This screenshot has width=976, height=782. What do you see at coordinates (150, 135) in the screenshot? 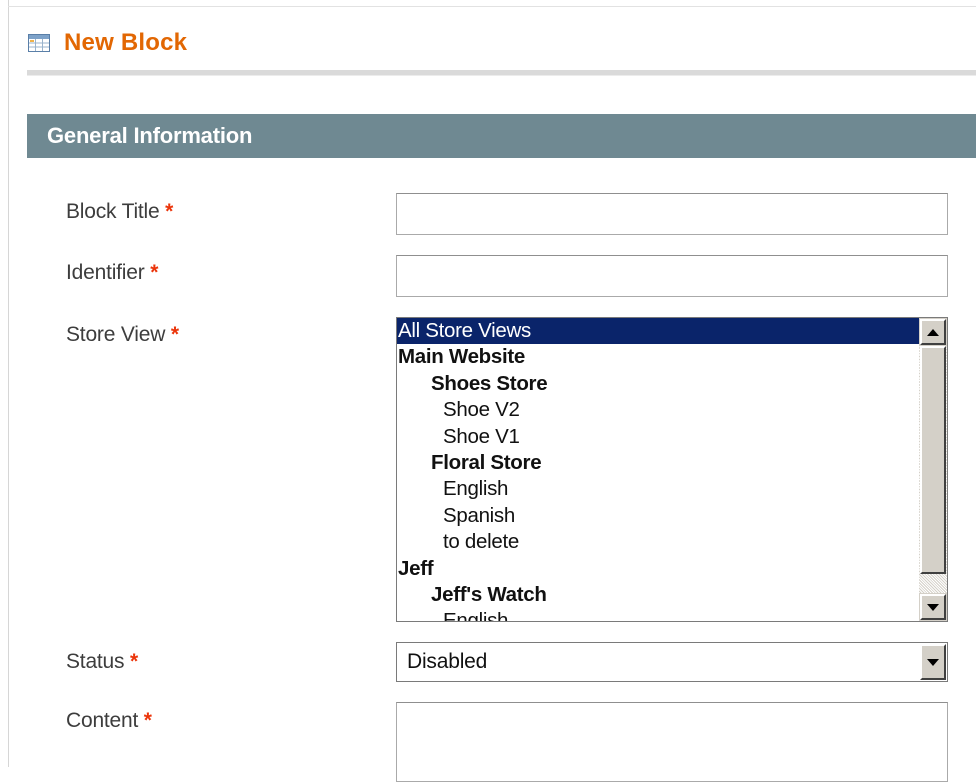
I see `section-title: General Information` at bounding box center [150, 135].